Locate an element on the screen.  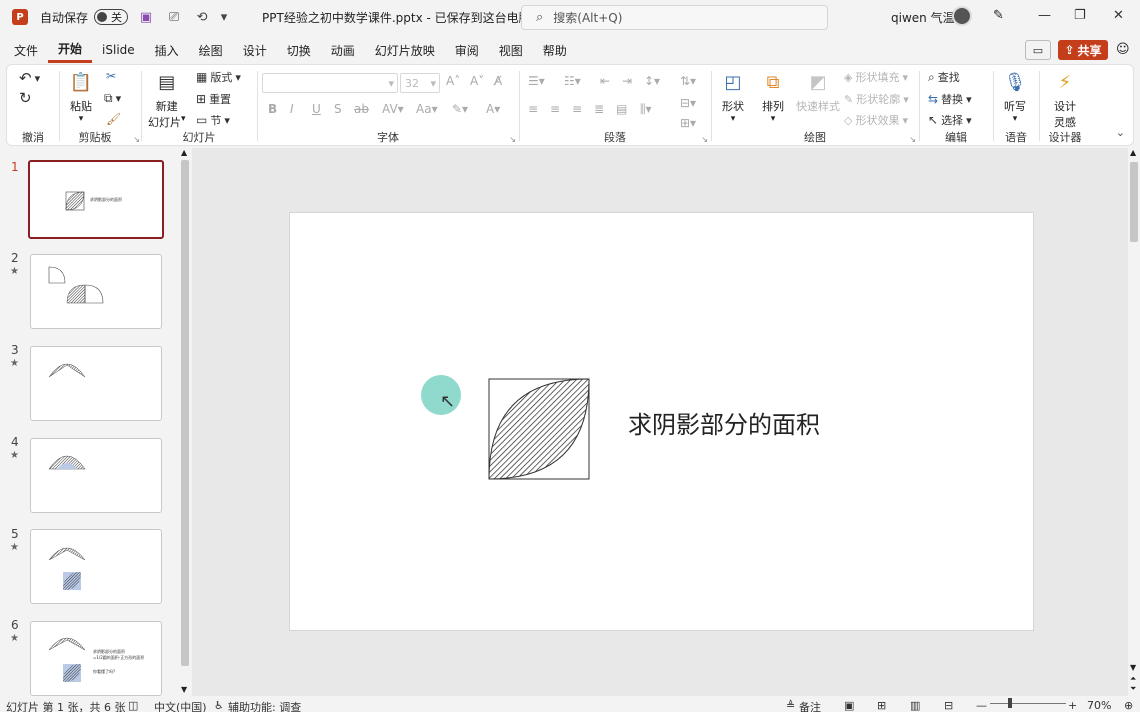
zoom-in-icon: + is located at coordinates (1072, 705).